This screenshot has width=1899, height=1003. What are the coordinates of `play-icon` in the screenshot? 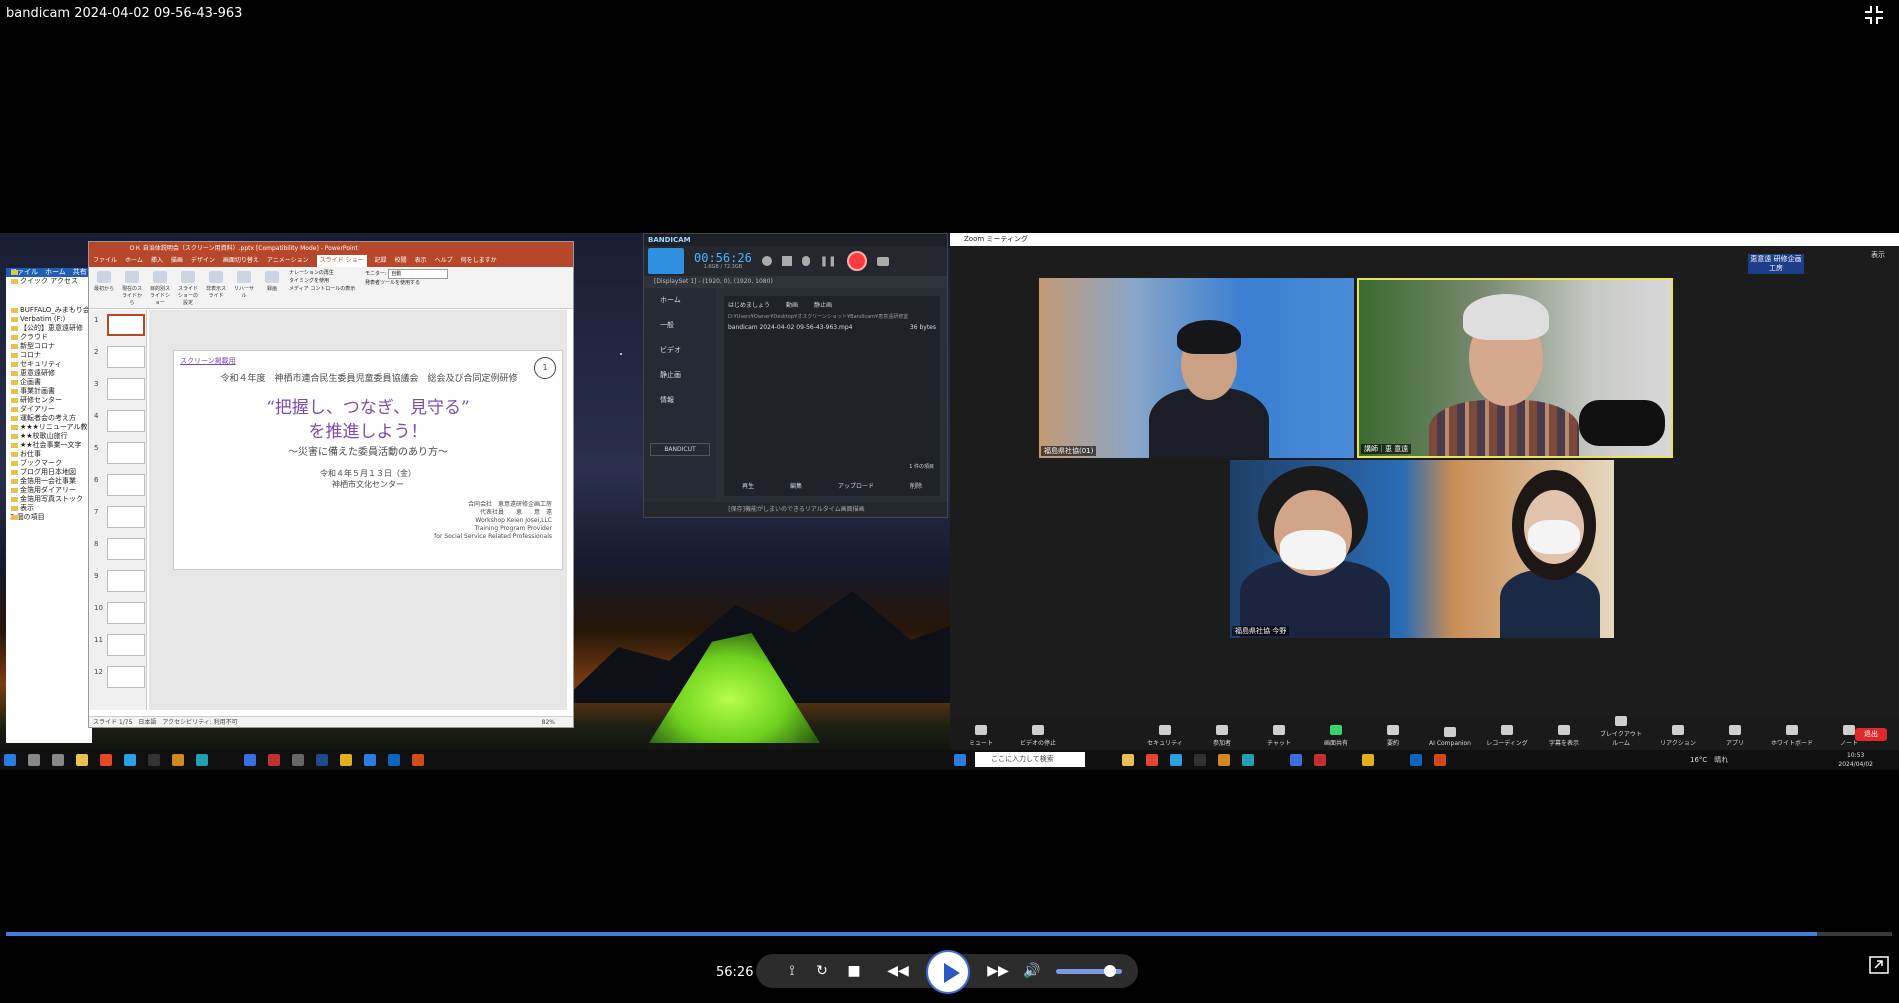 It's located at (948, 972).